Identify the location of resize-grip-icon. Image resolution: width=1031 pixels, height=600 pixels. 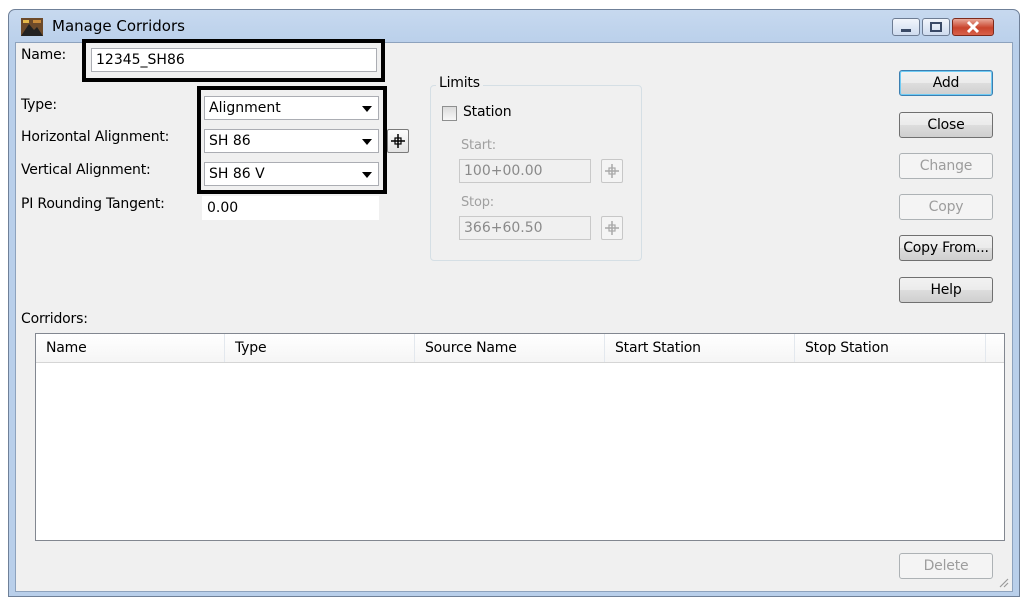
(1003, 582).